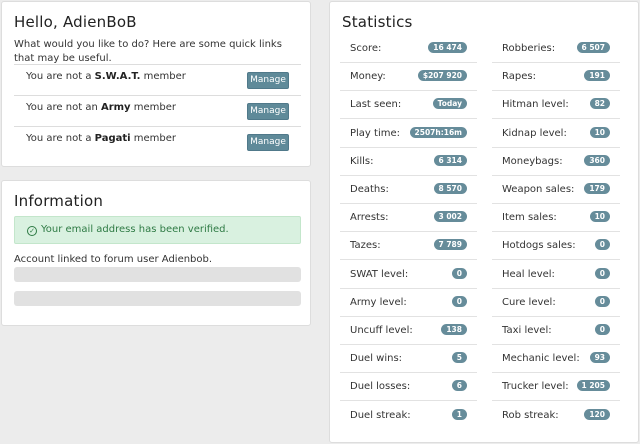 The width and height of the screenshot is (640, 444). I want to click on stat-value-badge: 5, so click(459, 358).